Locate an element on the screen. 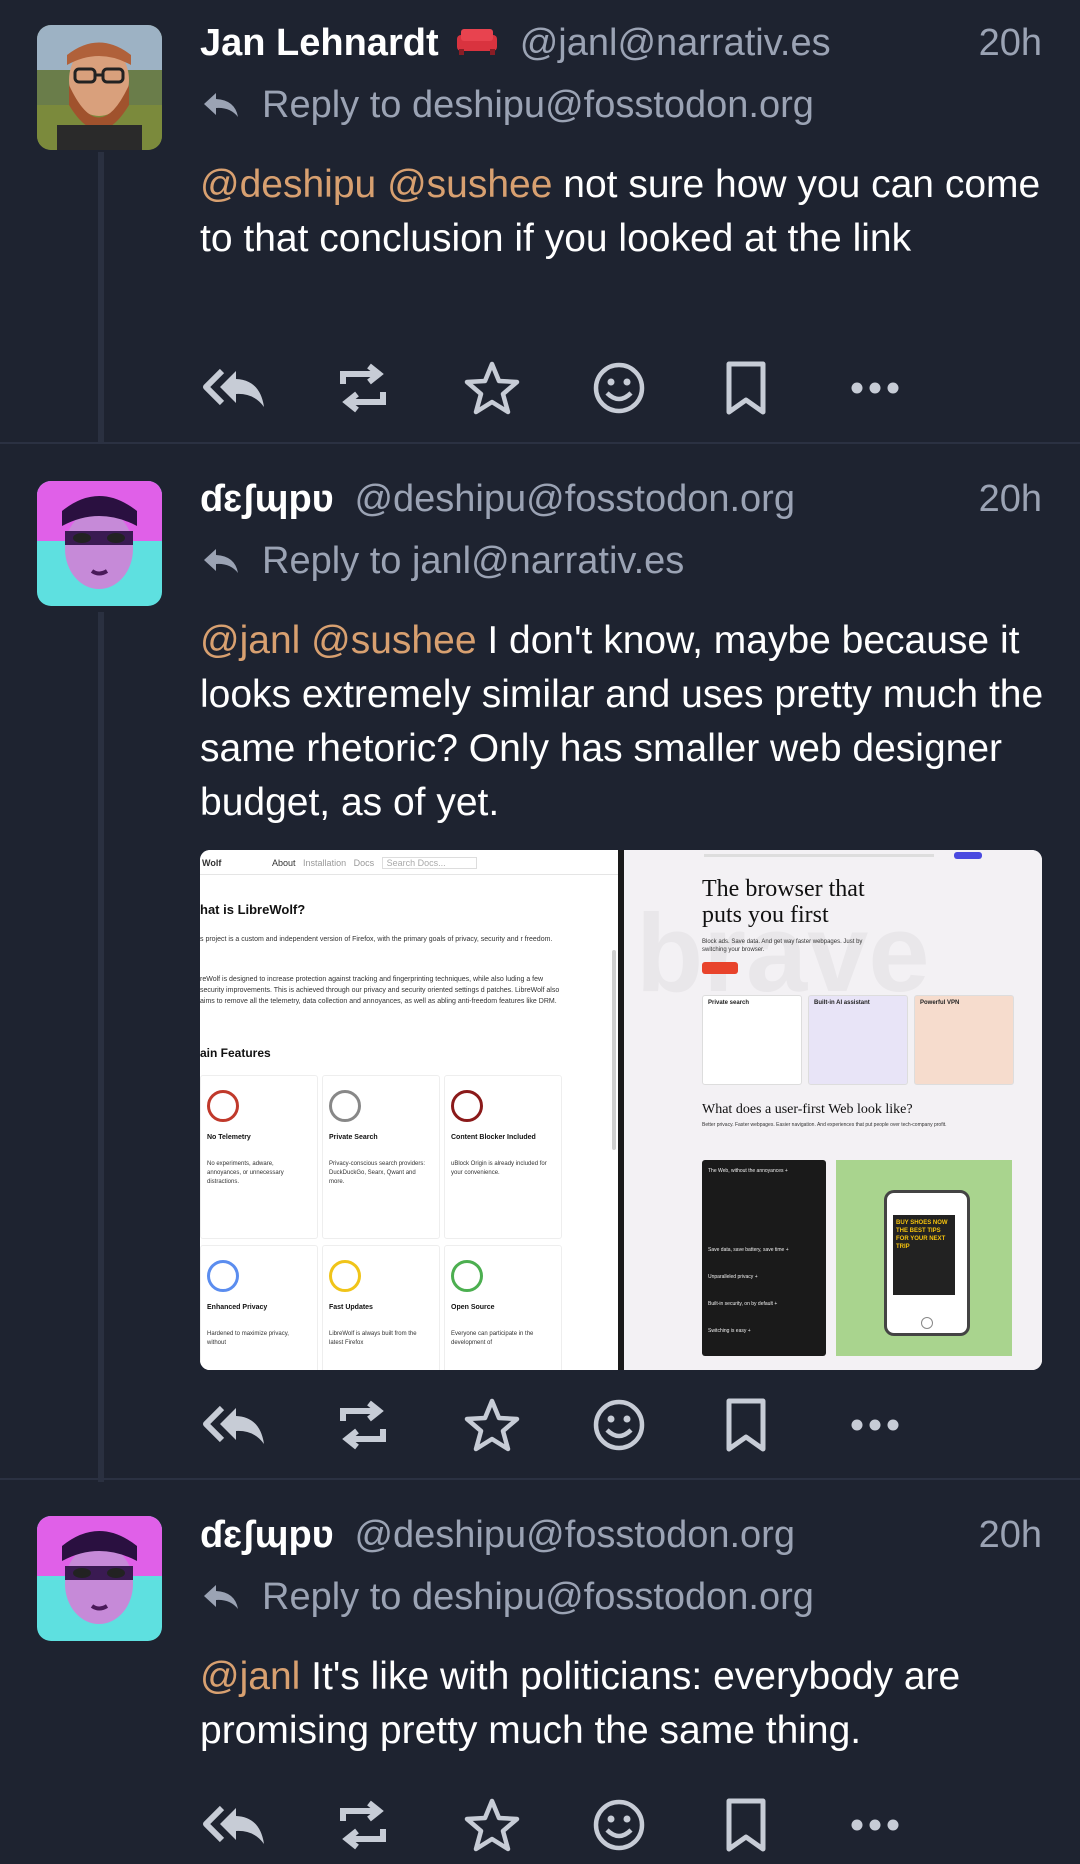 Image resolution: width=1080 pixels, height=1864 pixels. favourite-icon is located at coordinates (492, 1827).